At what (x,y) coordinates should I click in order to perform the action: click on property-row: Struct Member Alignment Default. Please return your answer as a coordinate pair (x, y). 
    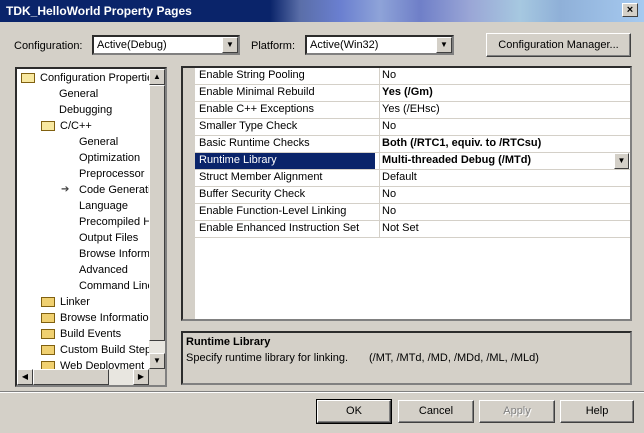
    Looking at the image, I should click on (406, 178).